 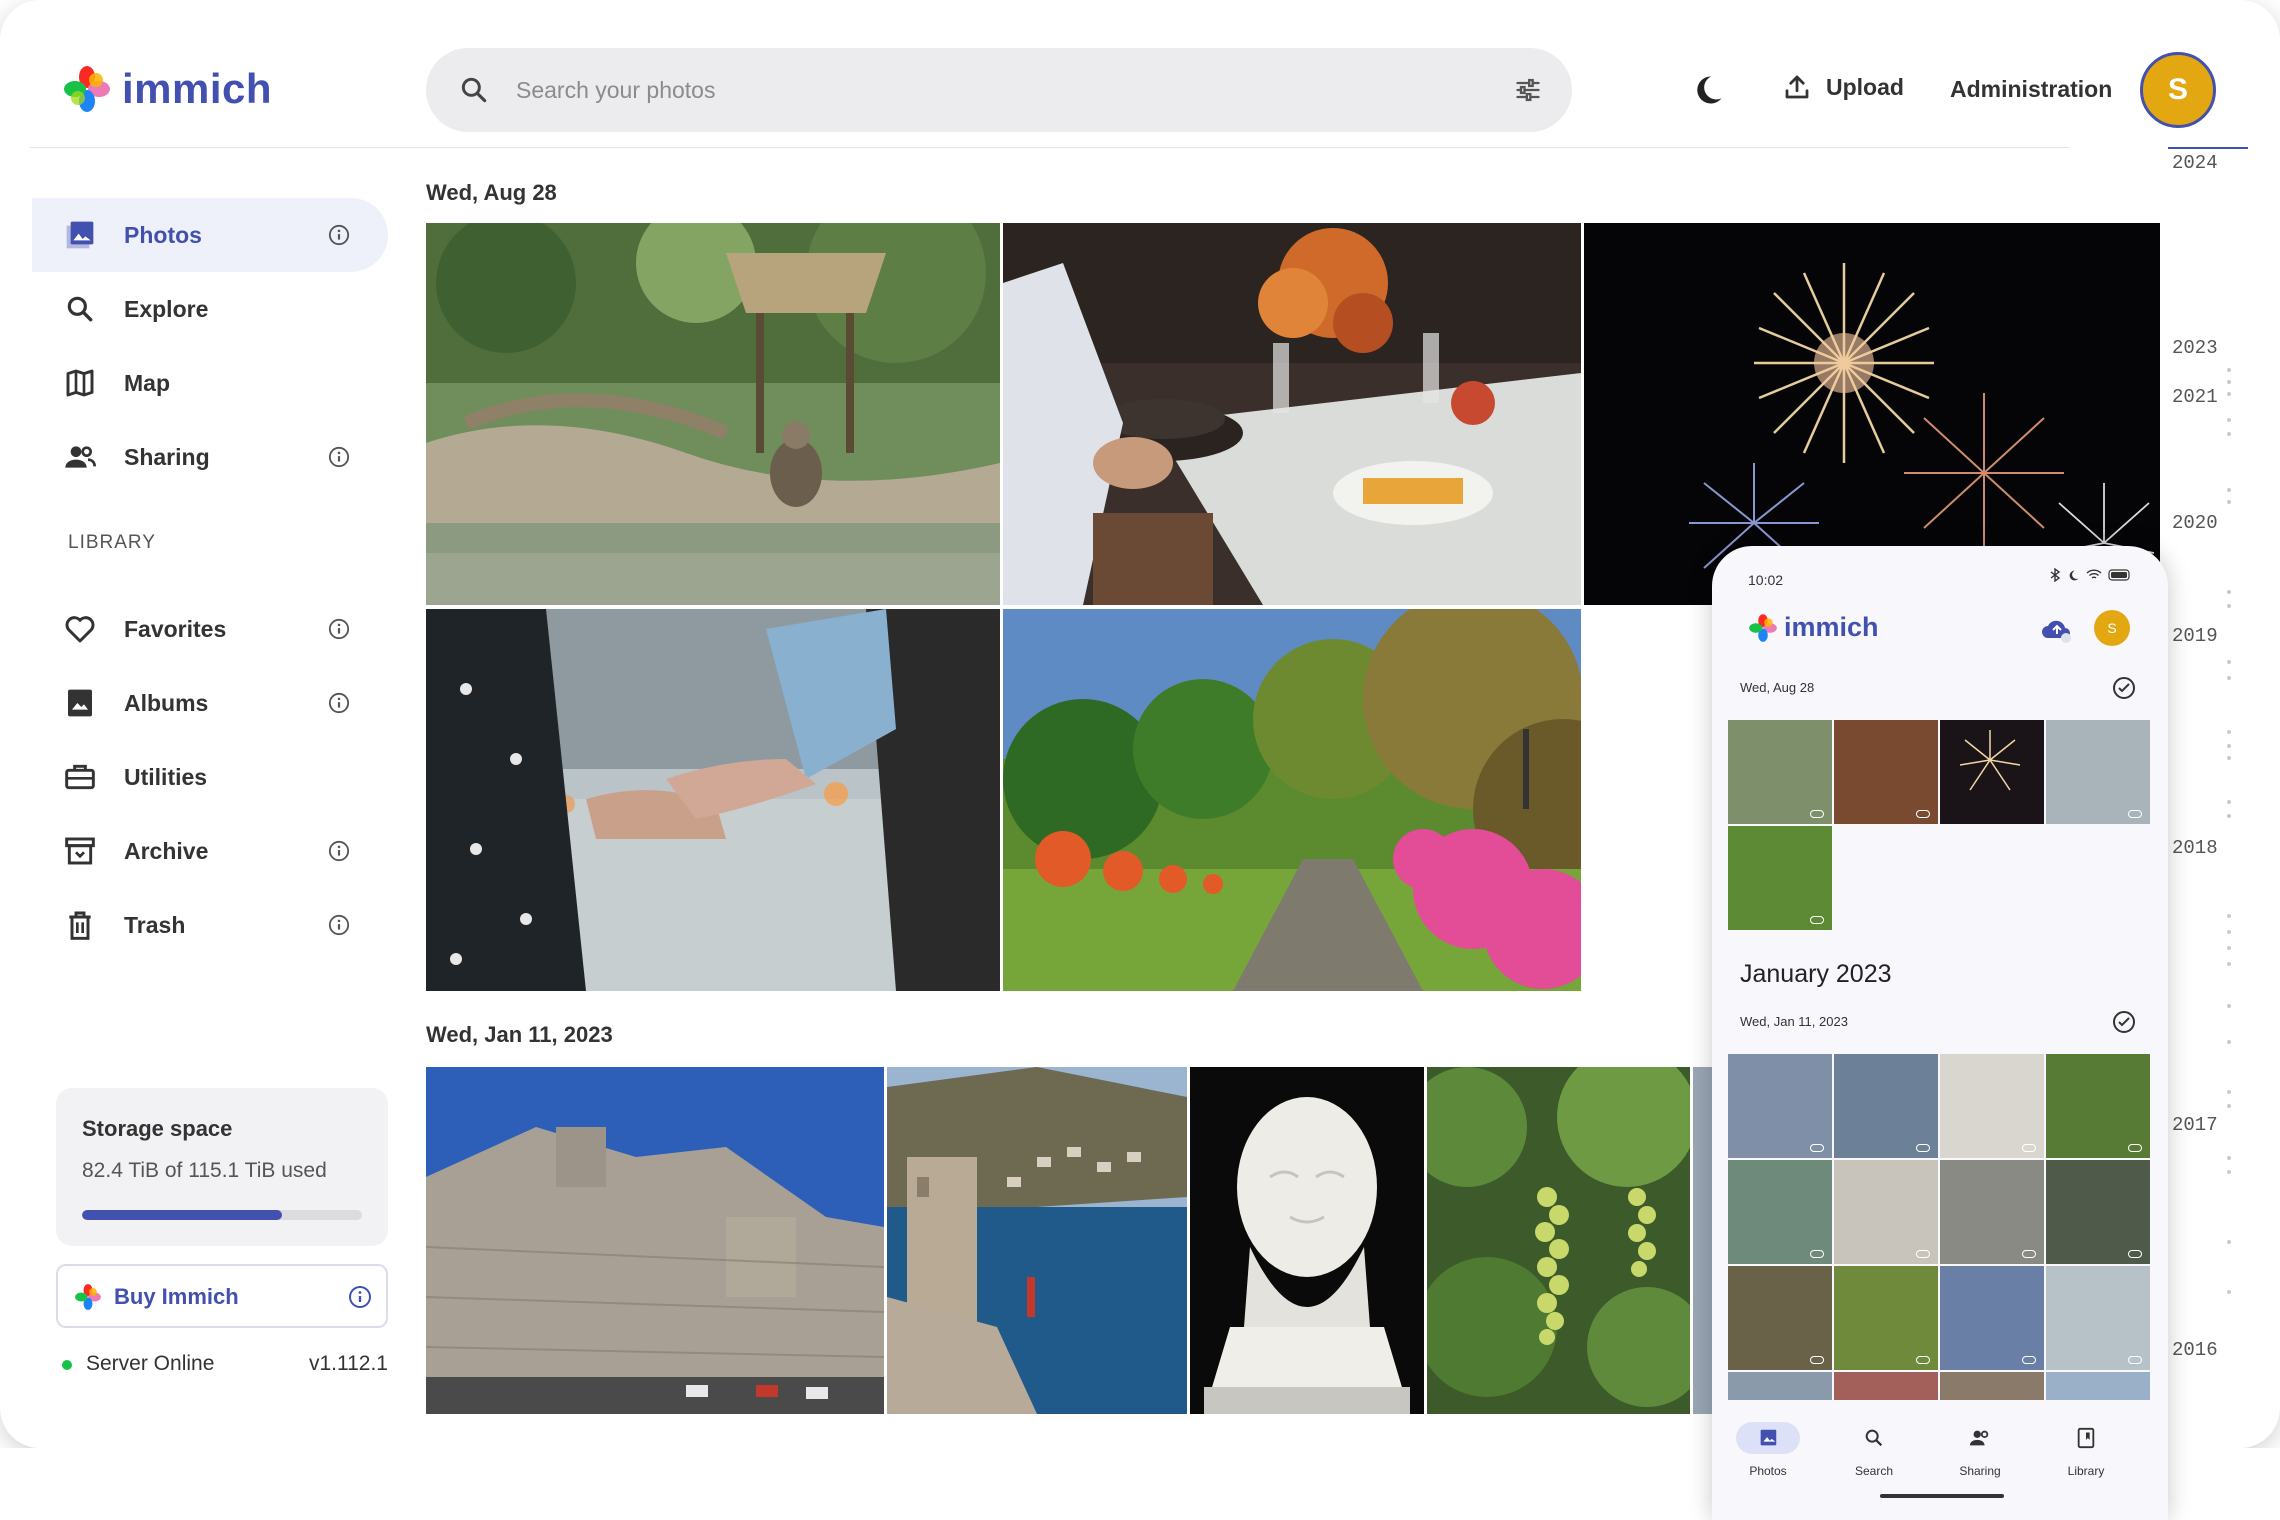 What do you see at coordinates (197, 88) in the screenshot?
I see `app-name: immich` at bounding box center [197, 88].